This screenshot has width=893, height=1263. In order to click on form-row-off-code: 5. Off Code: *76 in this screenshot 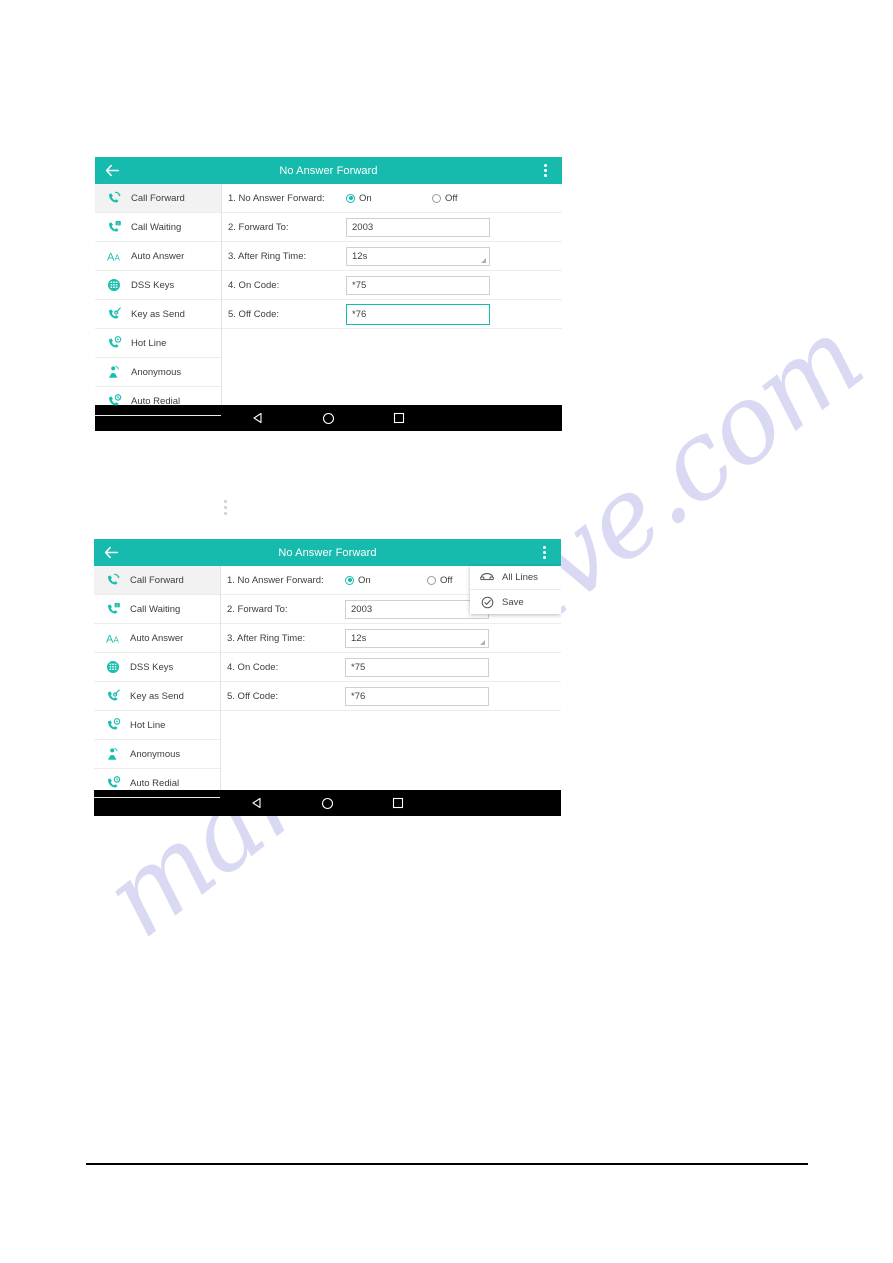, I will do `click(392, 314)`.